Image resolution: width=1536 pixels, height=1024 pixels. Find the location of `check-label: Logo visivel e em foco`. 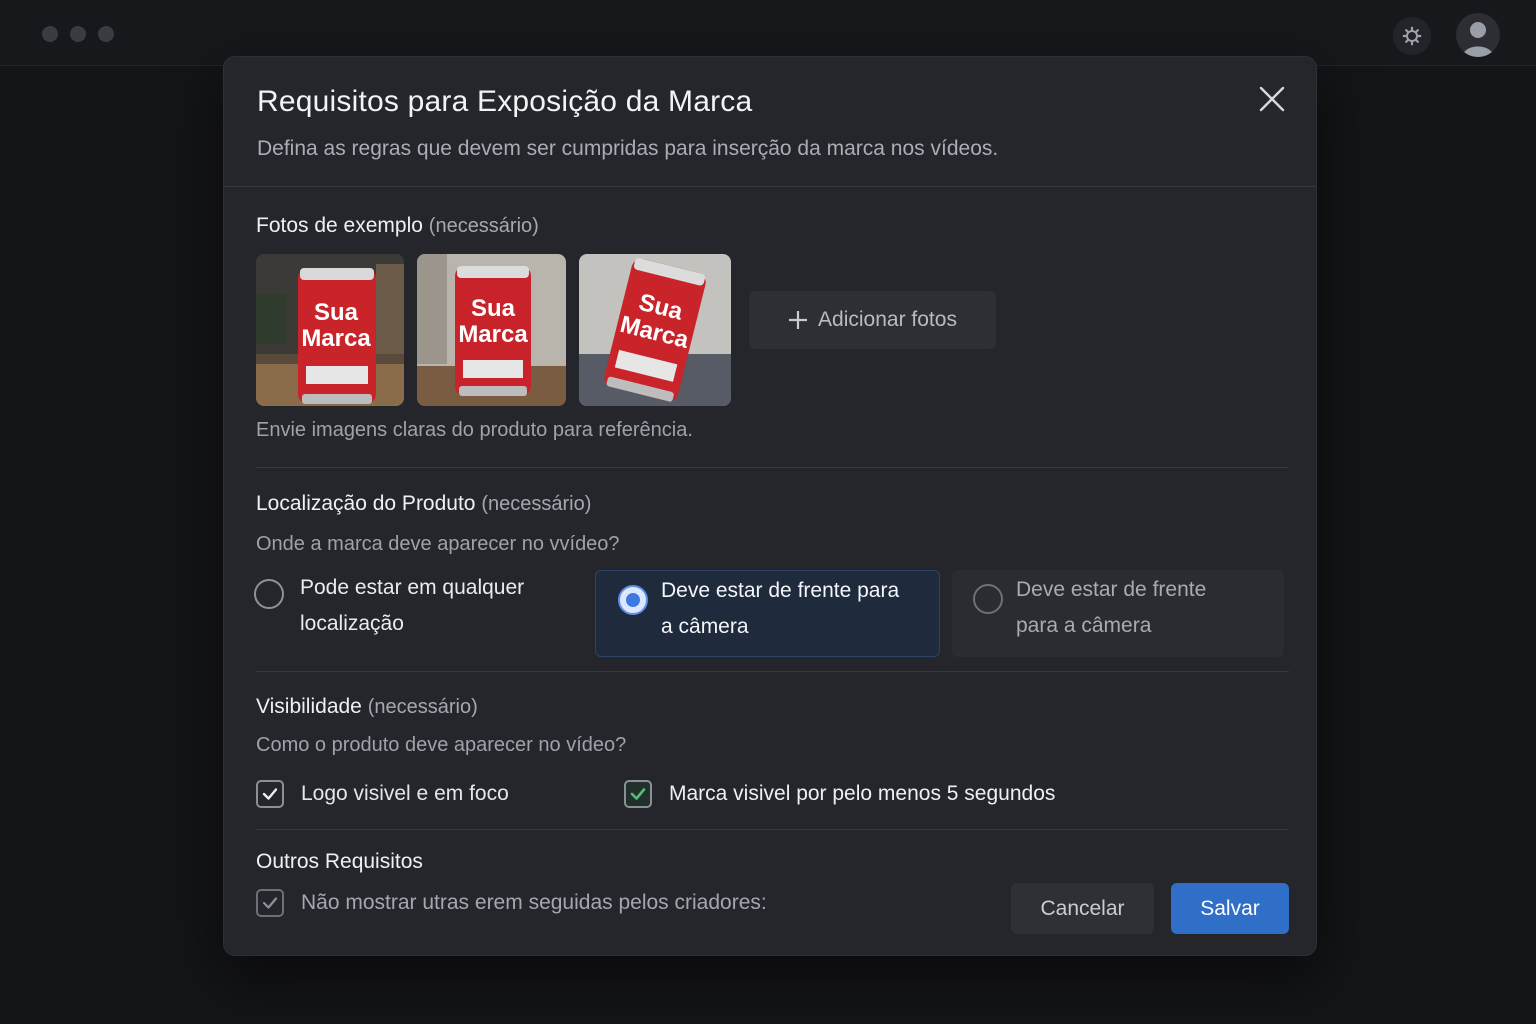

check-label: Logo visivel e em foco is located at coordinates (405, 793).